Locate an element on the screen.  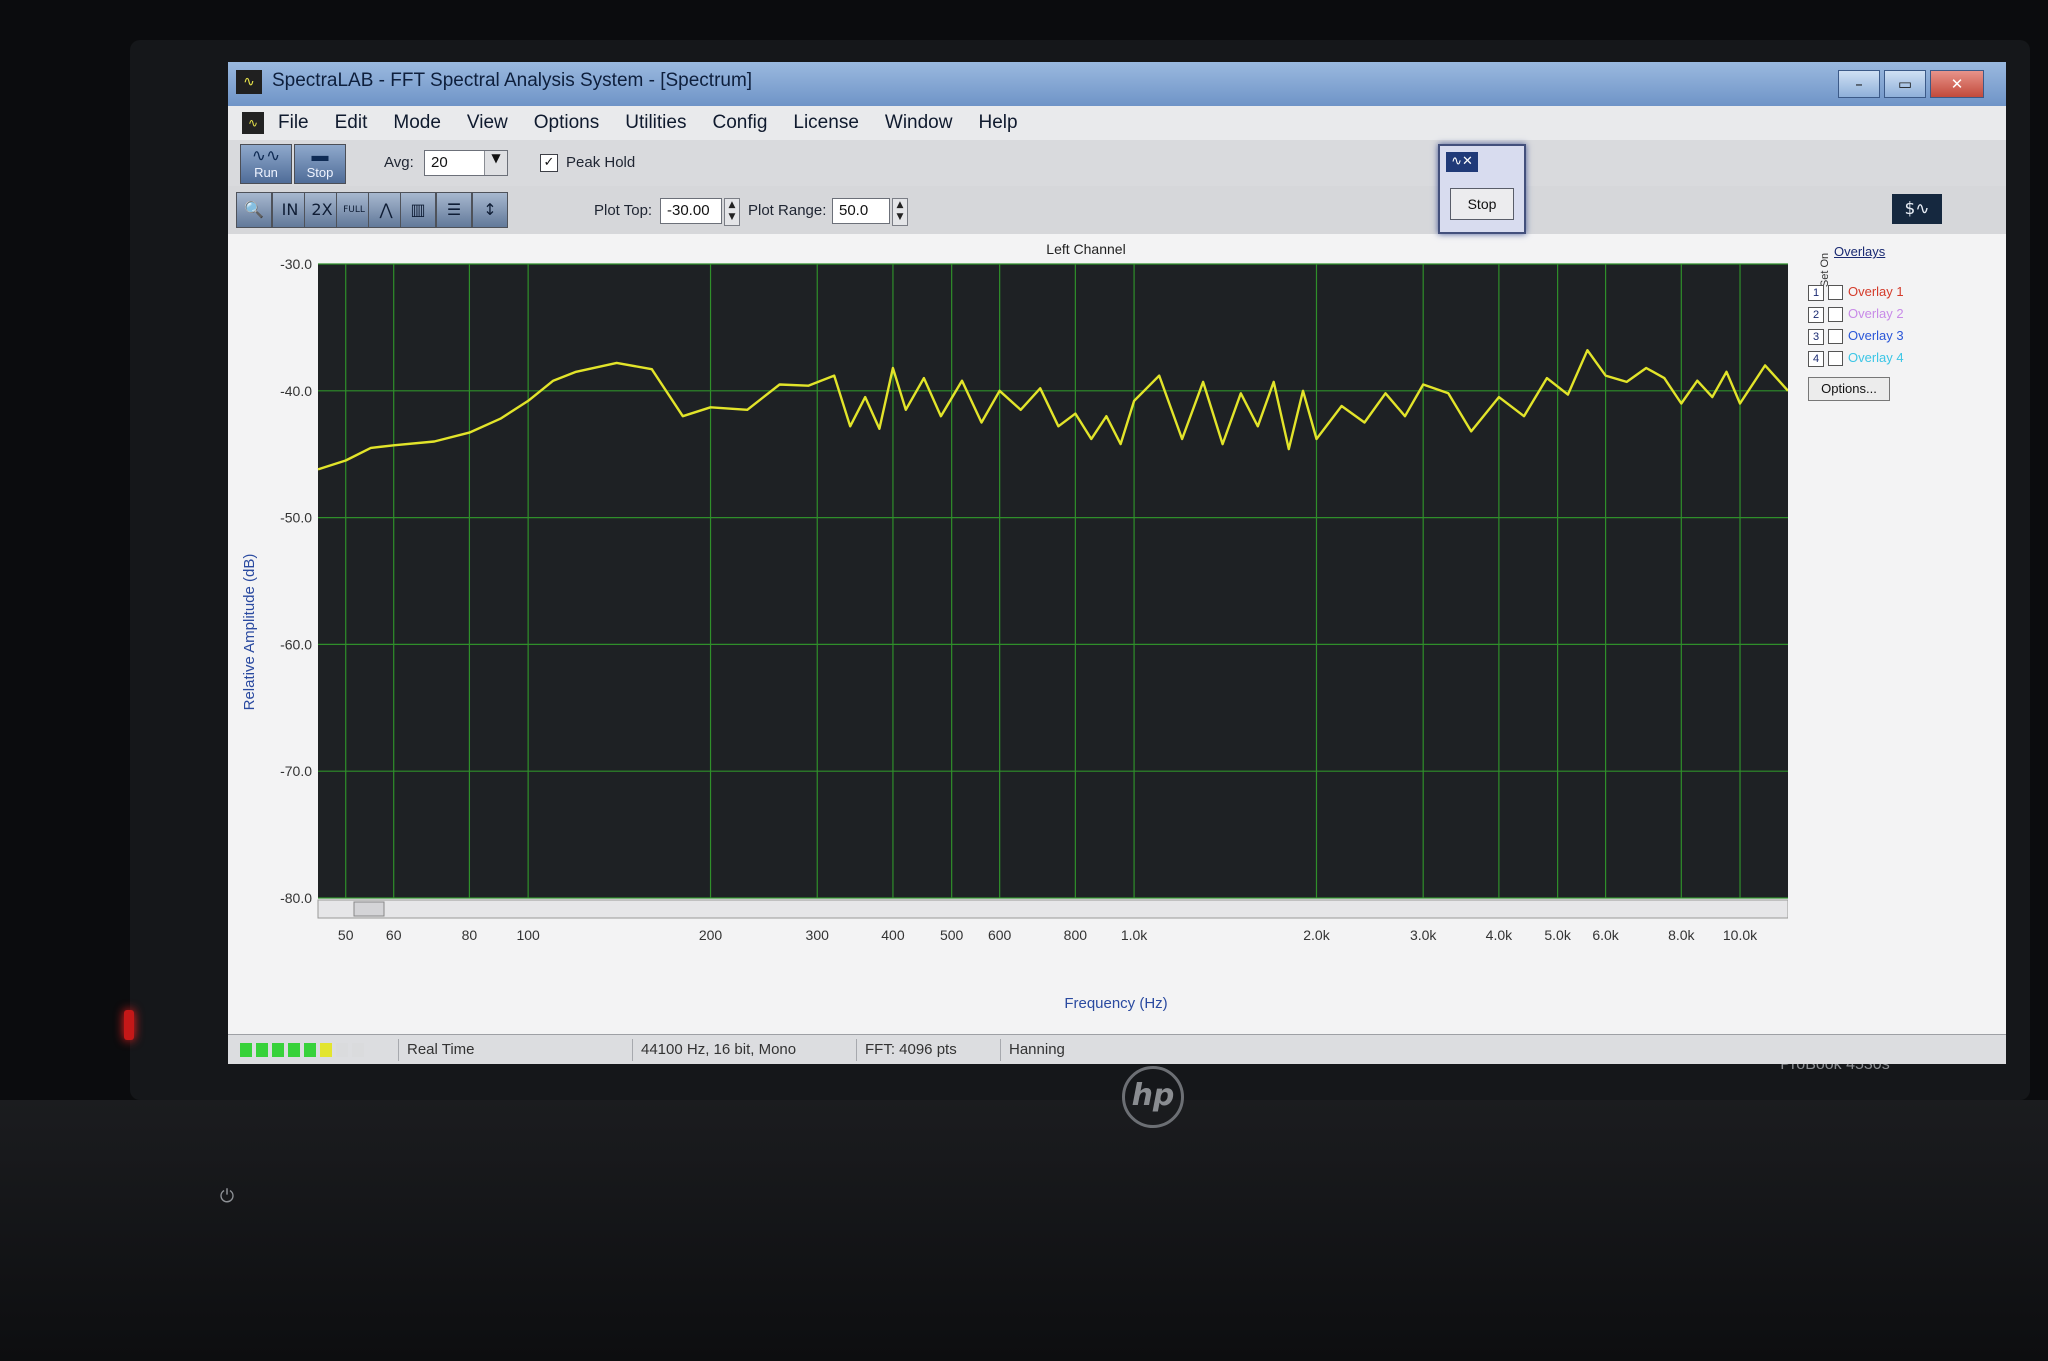
overlay-set-button: 4 is located at coordinates (1816, 359).